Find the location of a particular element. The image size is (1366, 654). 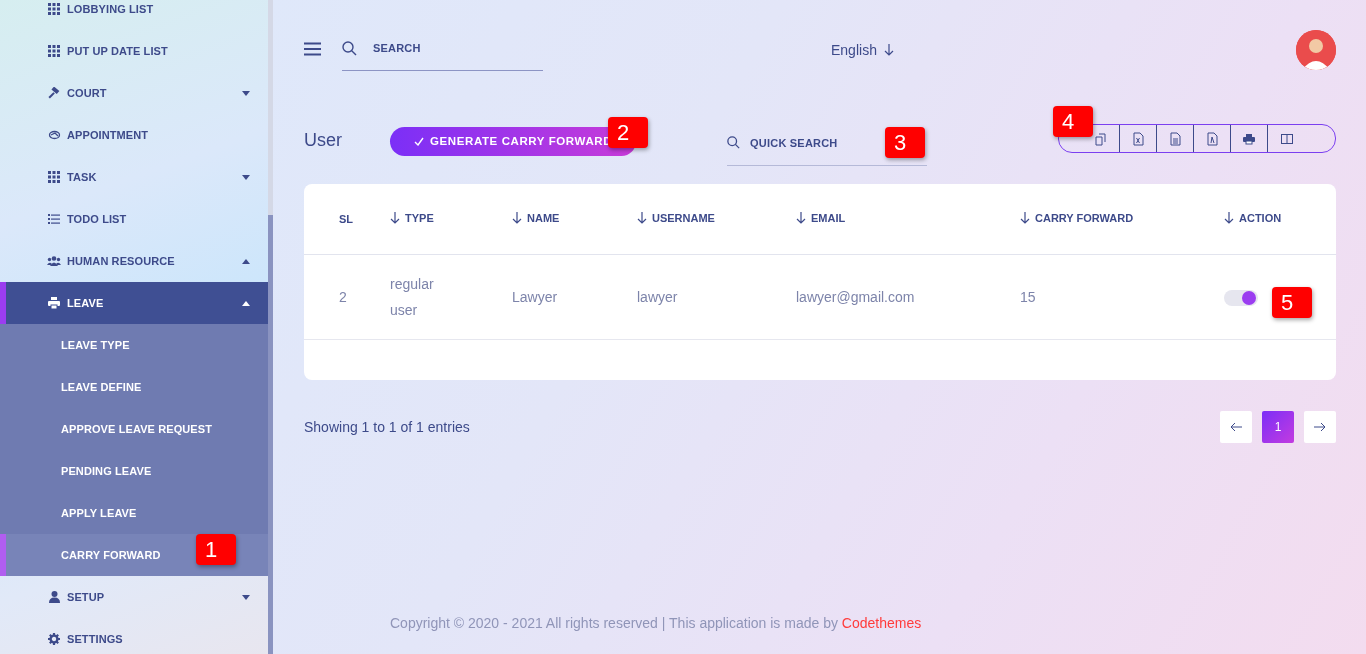

table-cell: regular user is located at coordinates (451, 297).